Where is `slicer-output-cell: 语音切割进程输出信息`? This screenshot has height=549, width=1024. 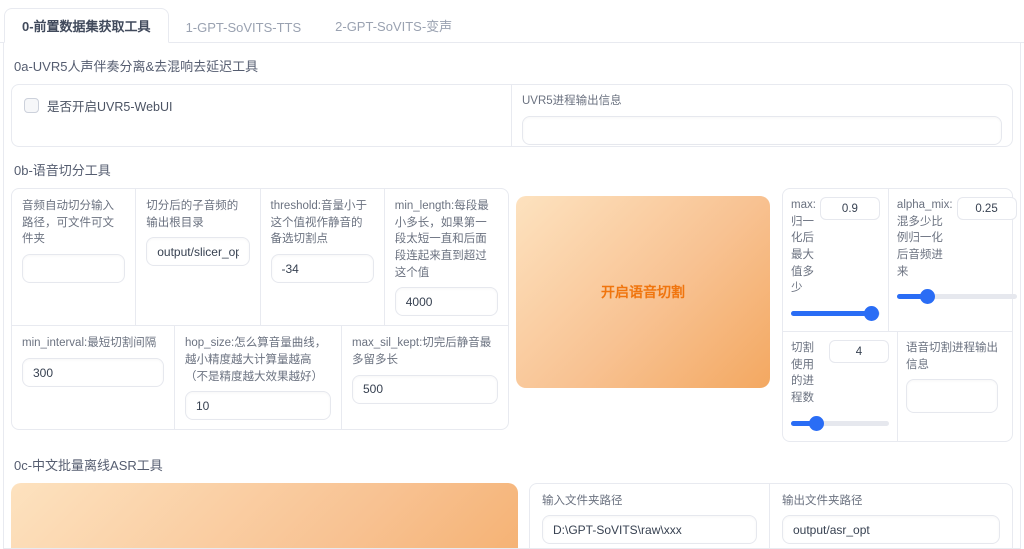 slicer-output-cell: 语音切割进程输出信息 is located at coordinates (955, 386).